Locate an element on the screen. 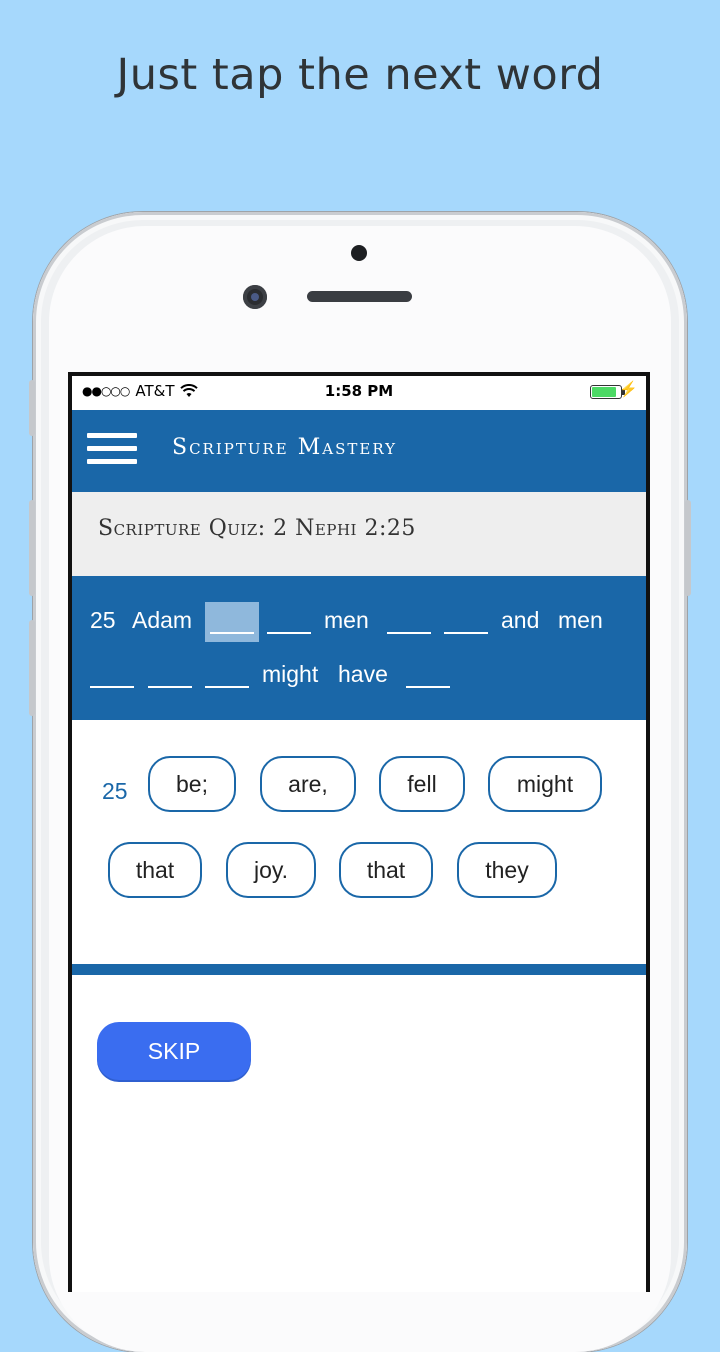  verse-word: Adam is located at coordinates (162, 620).